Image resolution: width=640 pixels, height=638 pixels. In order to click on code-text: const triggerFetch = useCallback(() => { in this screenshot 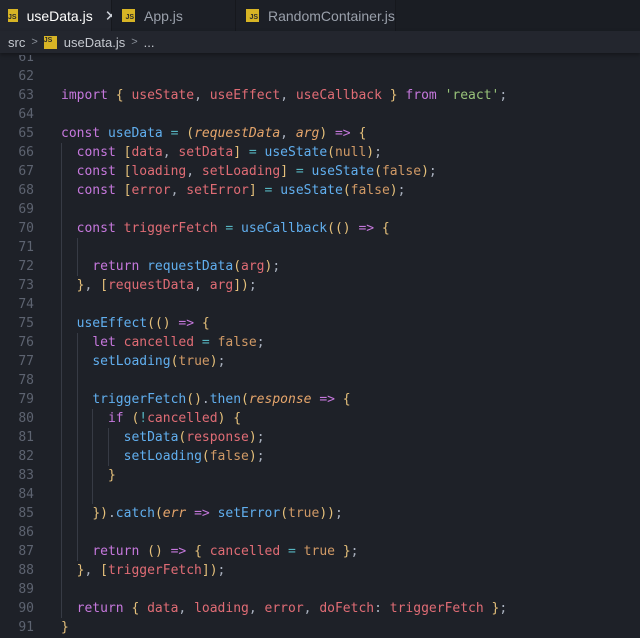, I will do `click(233, 228)`.